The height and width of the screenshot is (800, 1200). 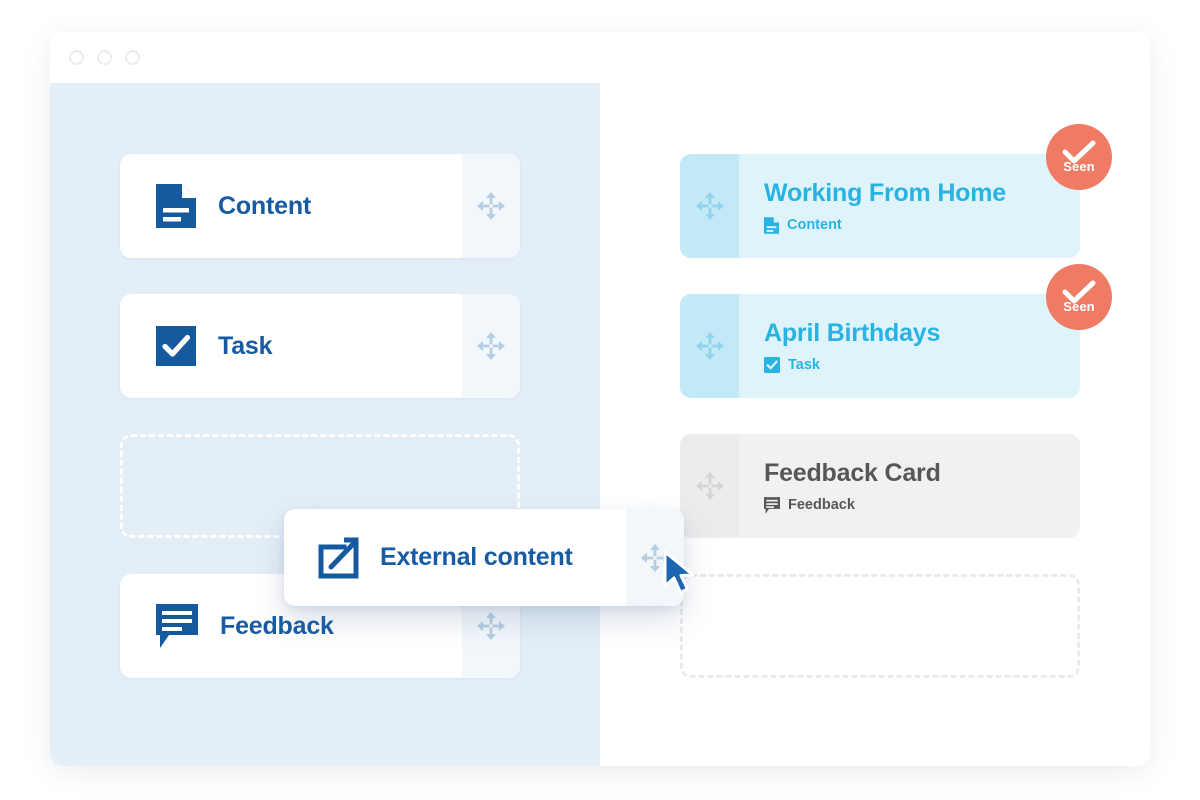 I want to click on window-dot-maximize, so click(x=132, y=57).